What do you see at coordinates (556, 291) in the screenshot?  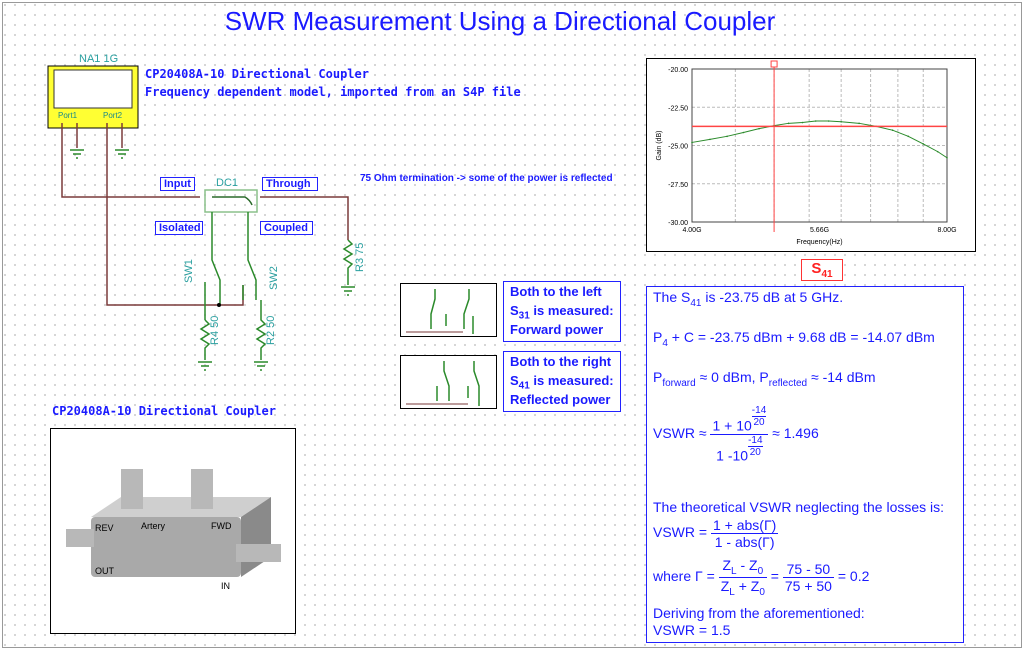 I see `case-left-line1: Both to the left` at bounding box center [556, 291].